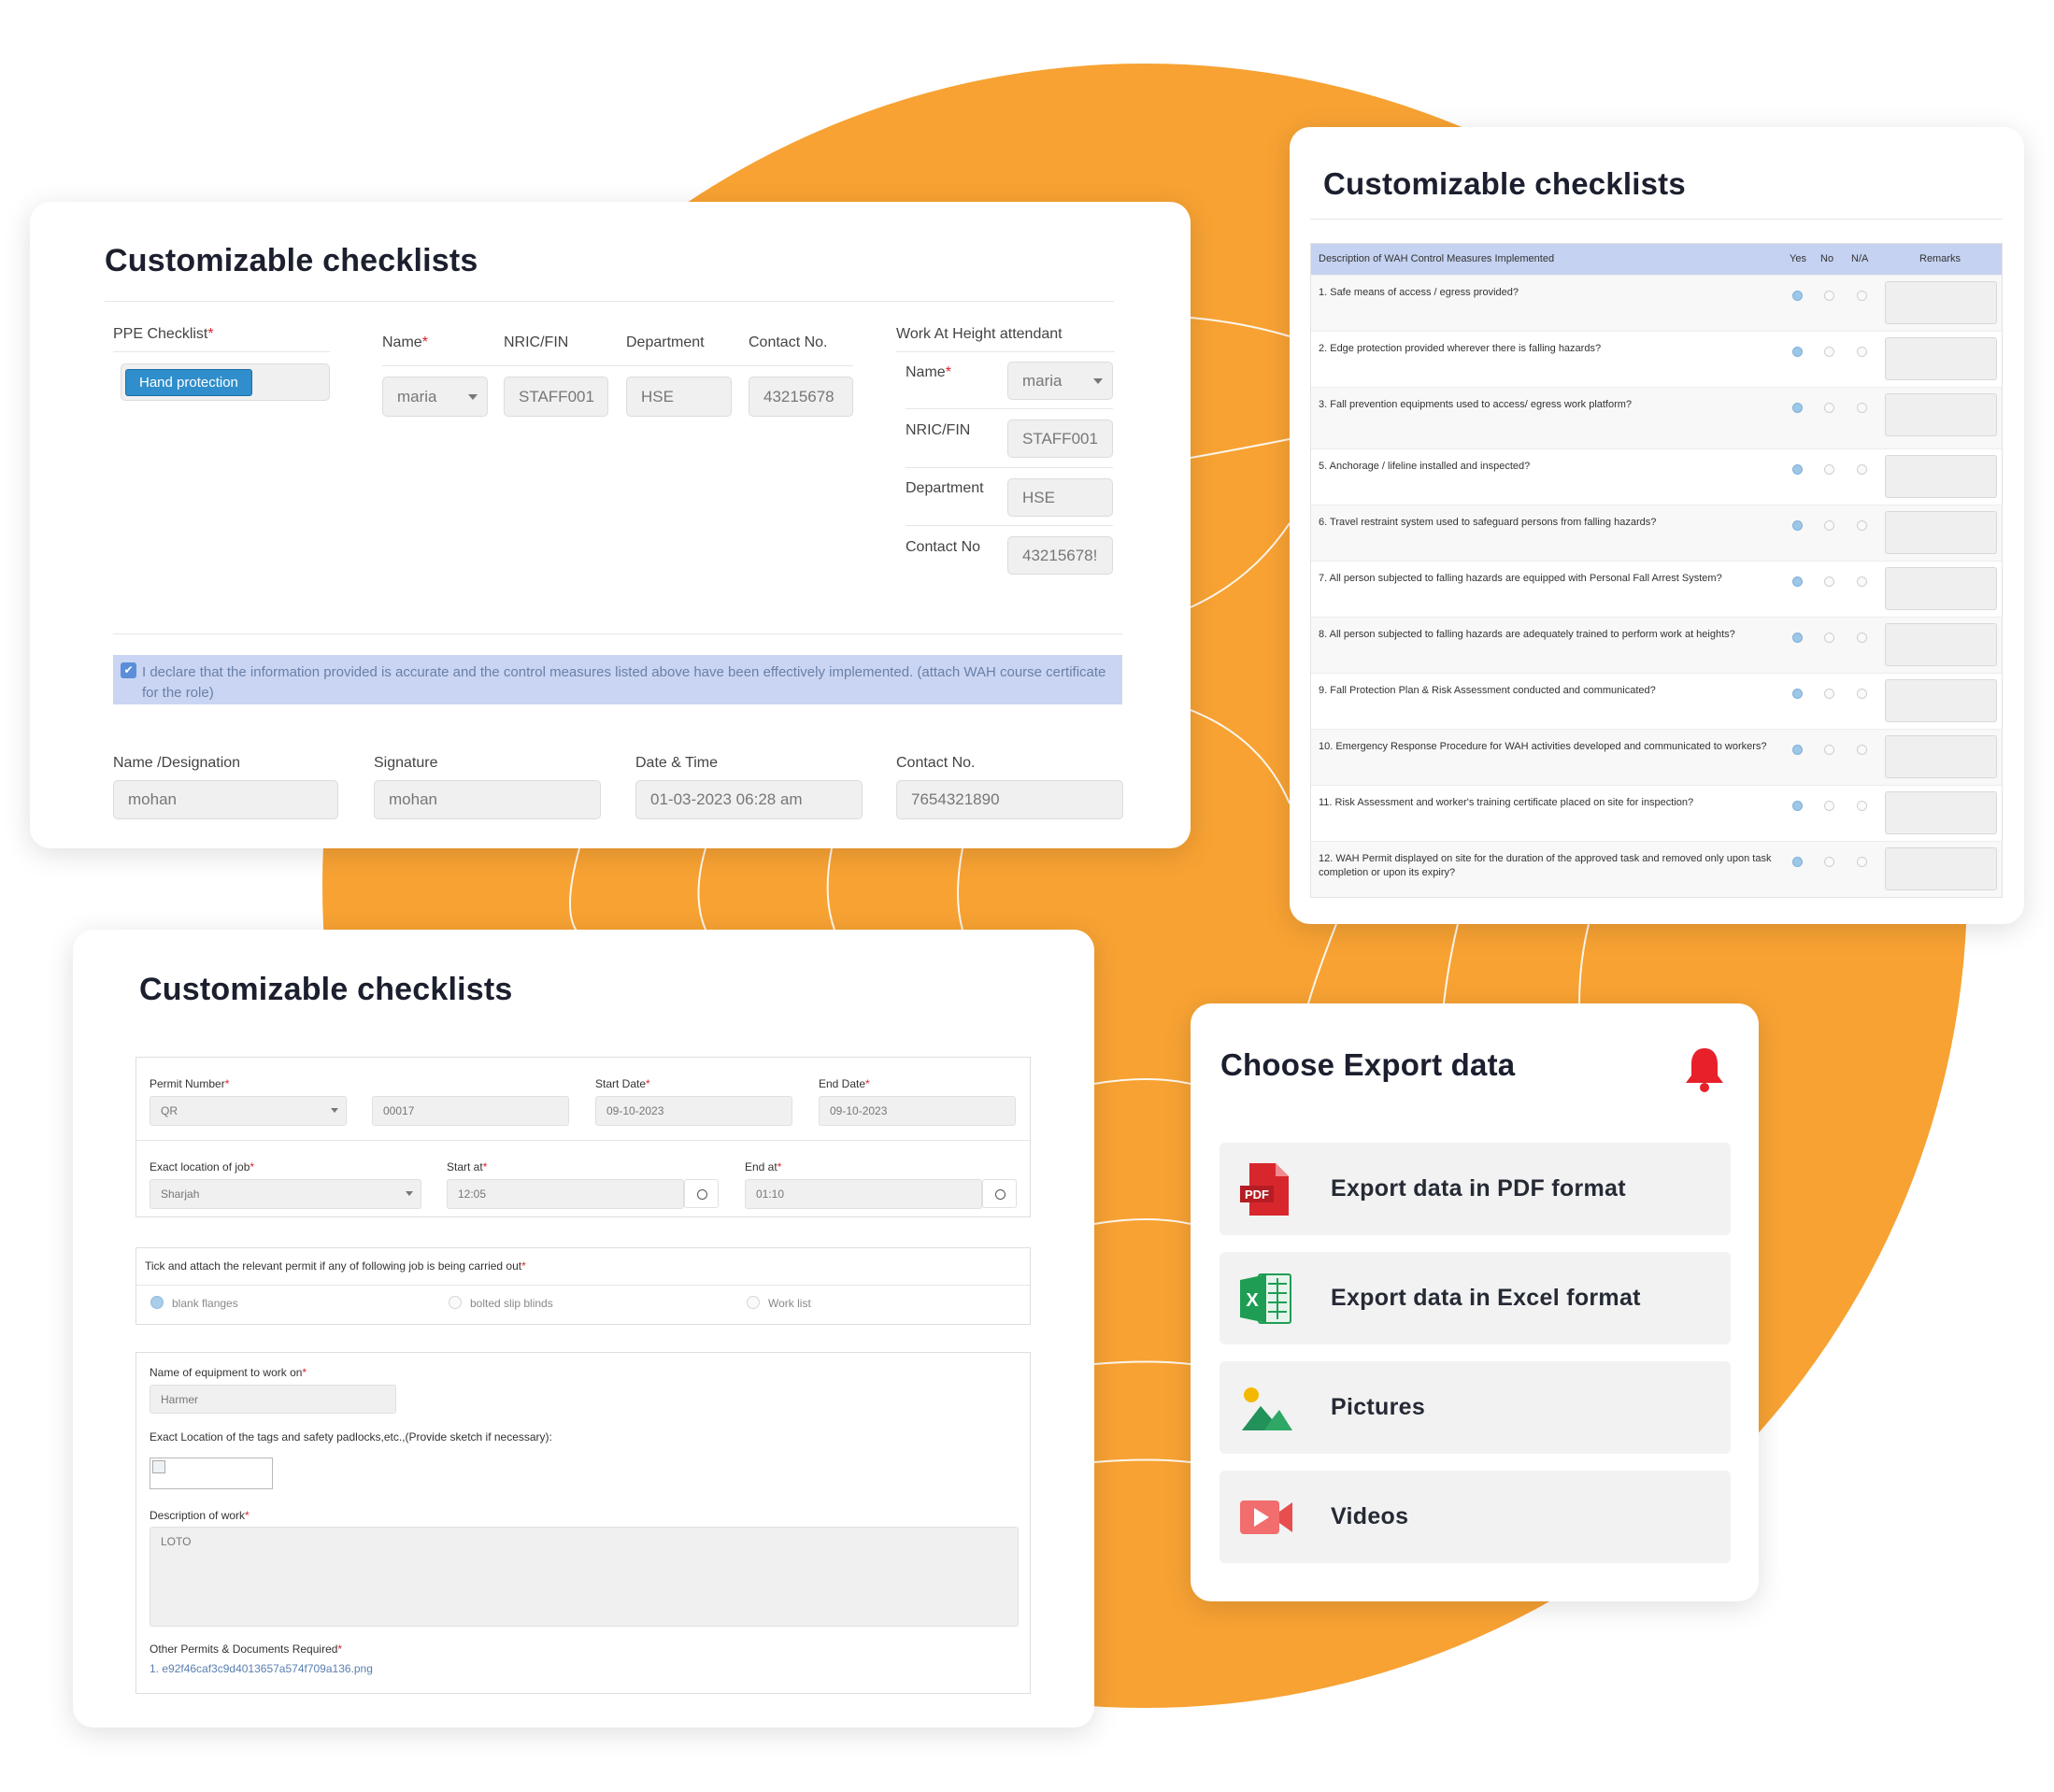 The width and height of the screenshot is (2054, 1792). I want to click on export-title: Choose Export data, so click(1368, 1064).